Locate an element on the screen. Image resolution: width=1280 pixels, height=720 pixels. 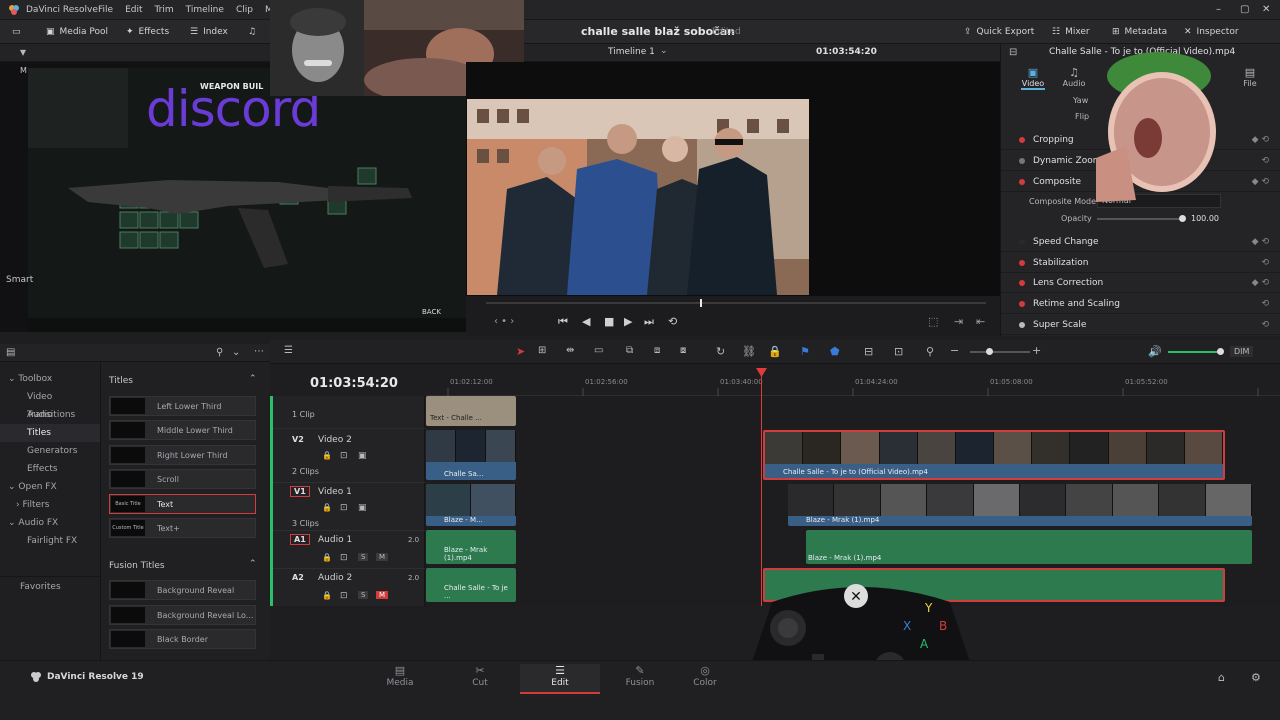
page-fusion: ✎ Fusion is located at coordinates (640, 679).